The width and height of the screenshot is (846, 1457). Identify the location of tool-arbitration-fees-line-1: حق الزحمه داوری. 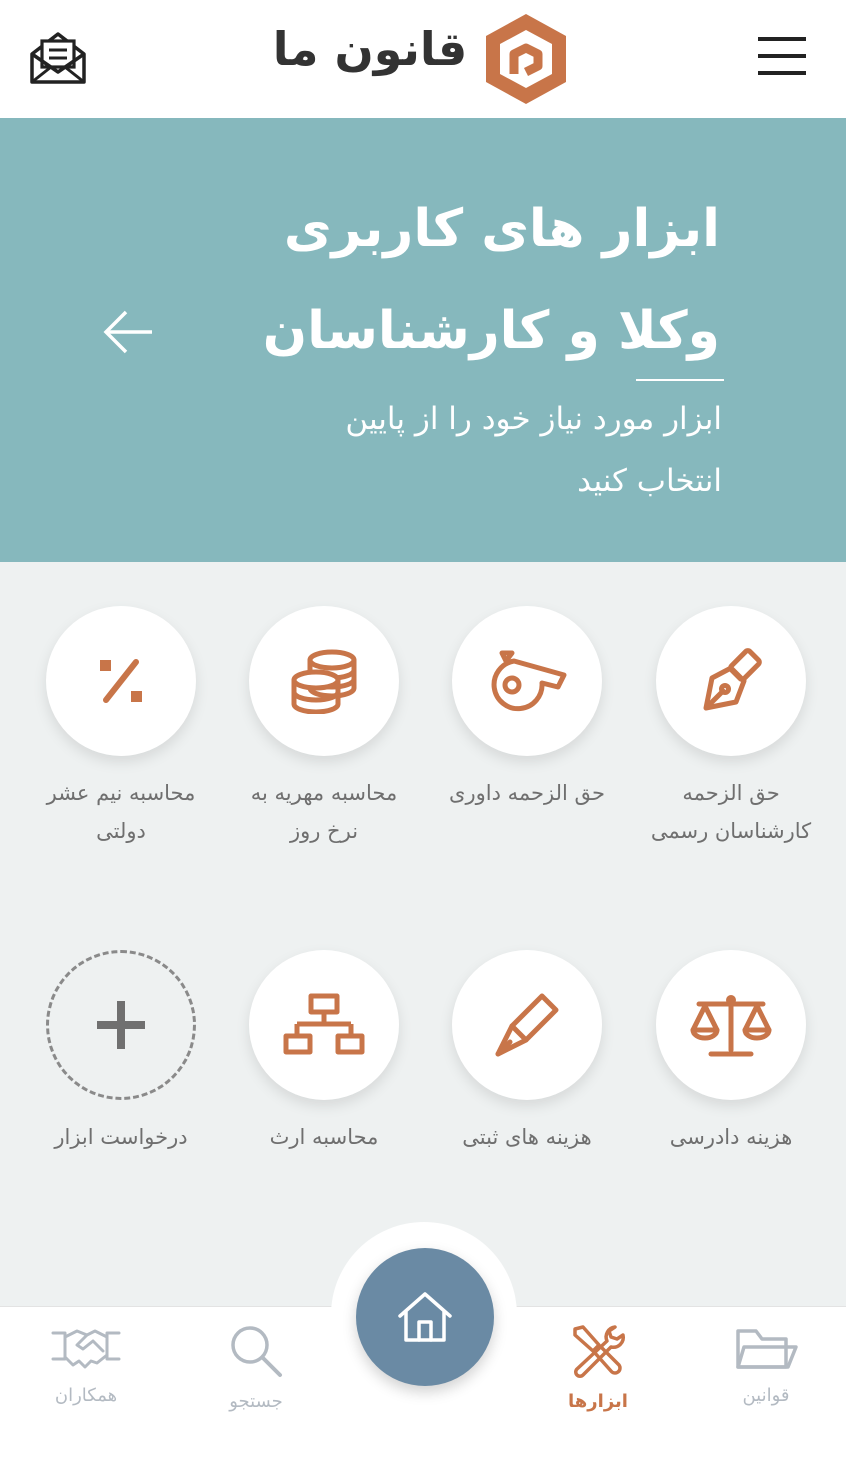
(527, 793).